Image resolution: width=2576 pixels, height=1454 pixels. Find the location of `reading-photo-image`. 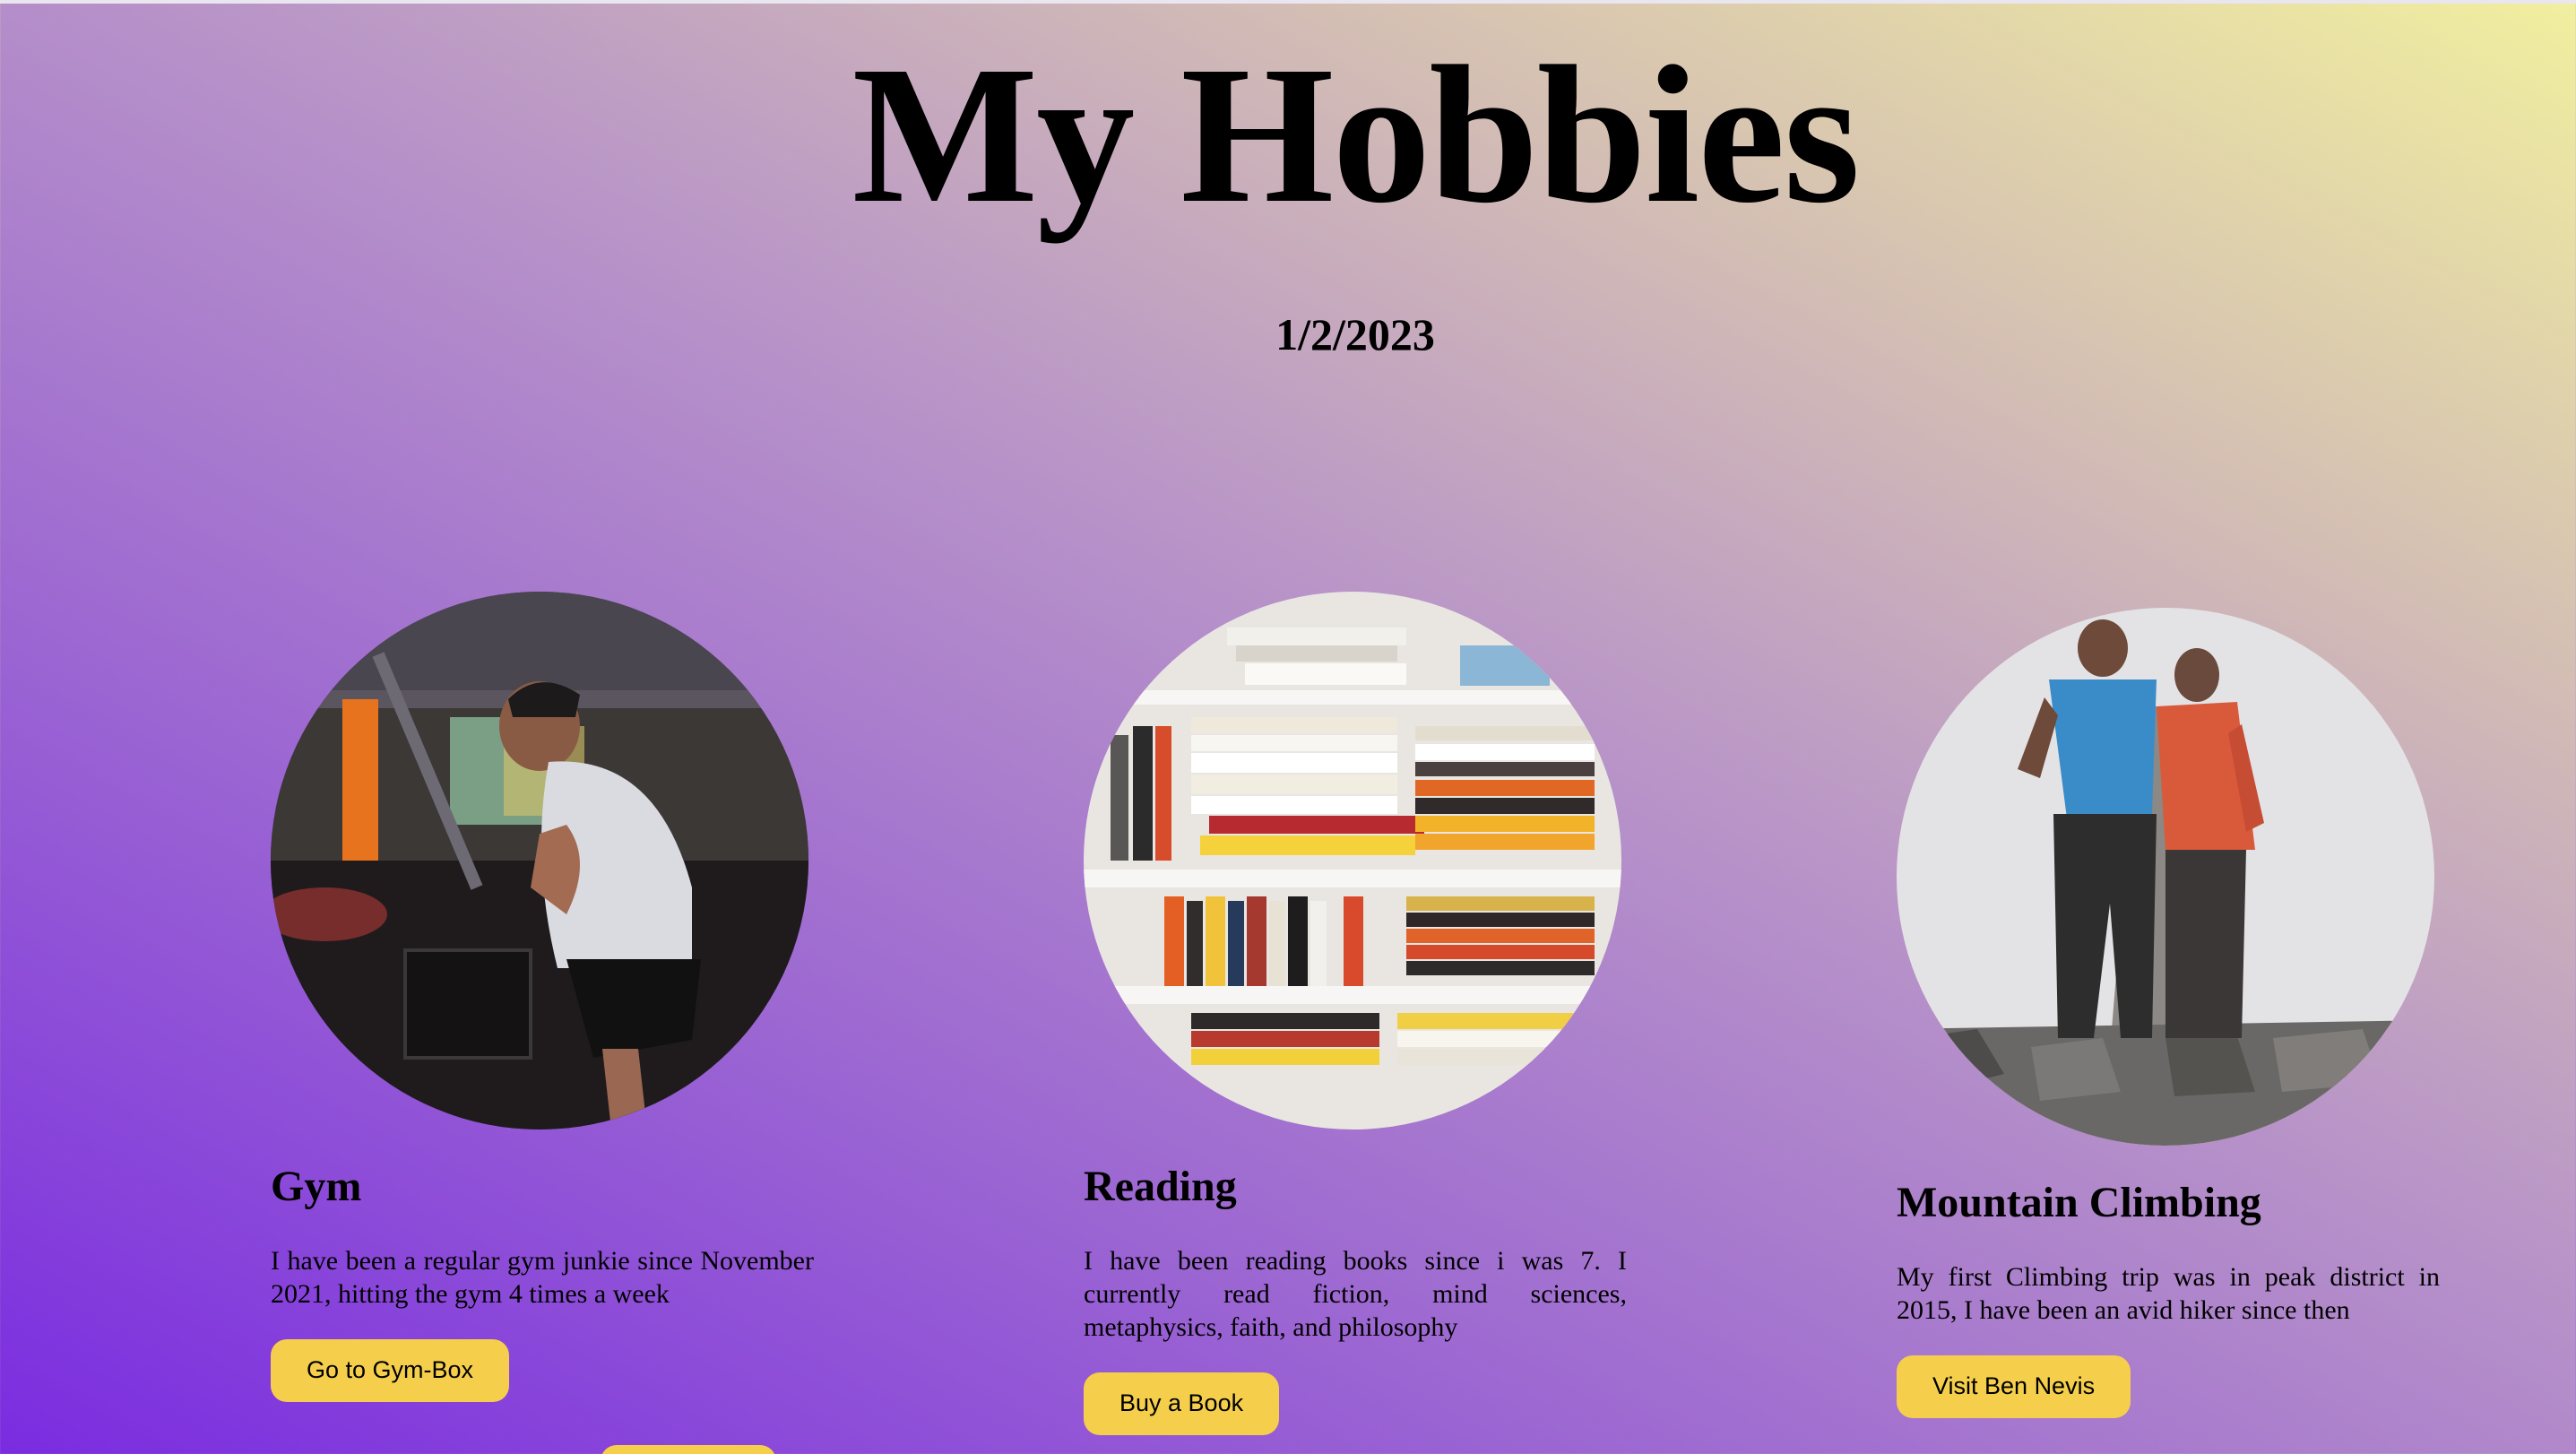

reading-photo-image is located at coordinates (1352, 860).